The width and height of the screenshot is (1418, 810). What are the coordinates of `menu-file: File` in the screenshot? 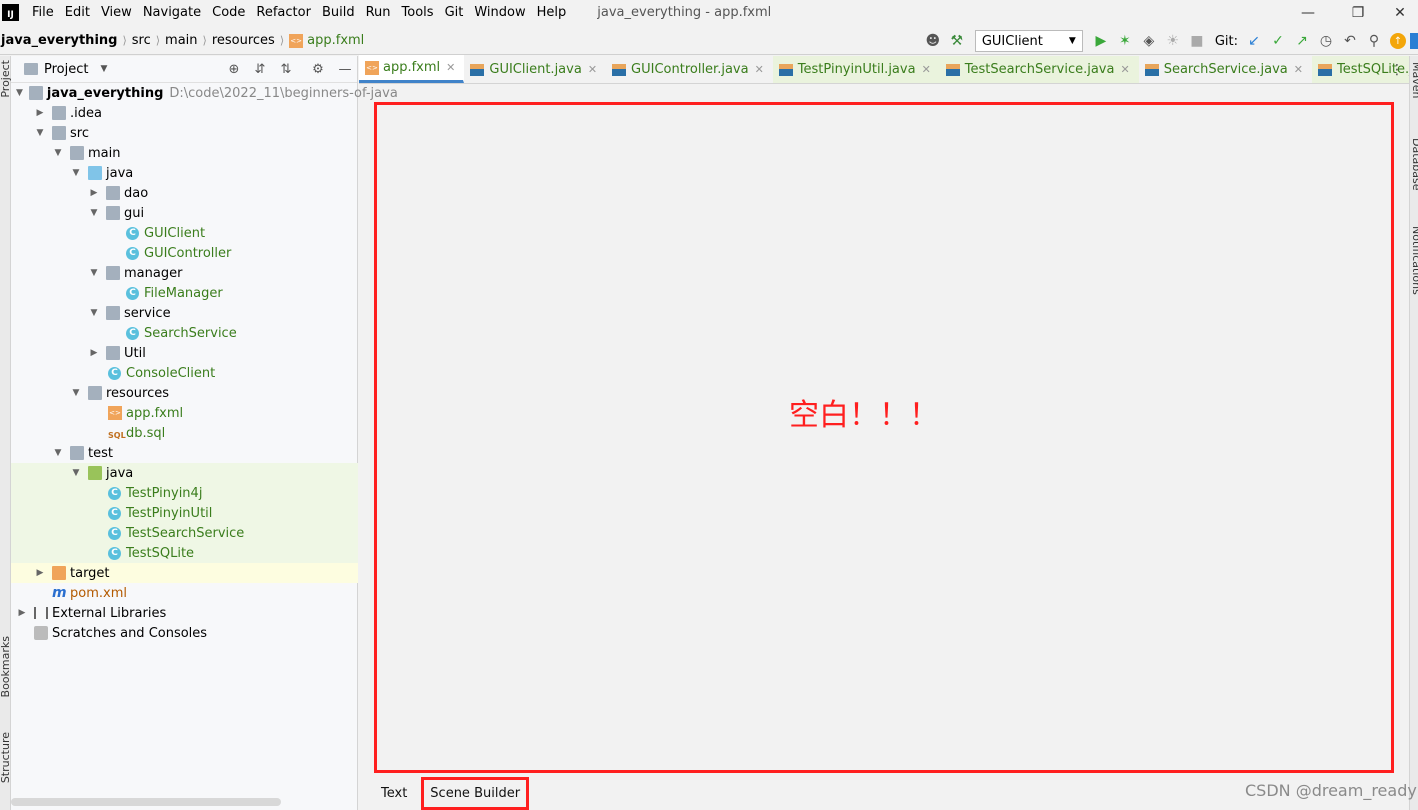 It's located at (43, 12).